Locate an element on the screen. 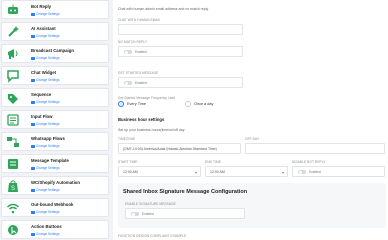 Image resolution: width=388 pixels, height=240 pixels. end-time-label: END TIME is located at coordinates (213, 162).